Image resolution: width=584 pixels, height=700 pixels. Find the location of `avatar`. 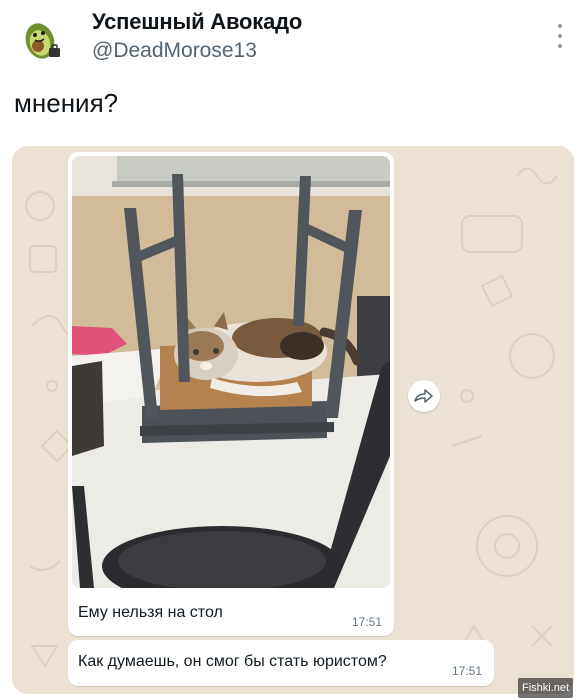

avatar is located at coordinates (42, 40).